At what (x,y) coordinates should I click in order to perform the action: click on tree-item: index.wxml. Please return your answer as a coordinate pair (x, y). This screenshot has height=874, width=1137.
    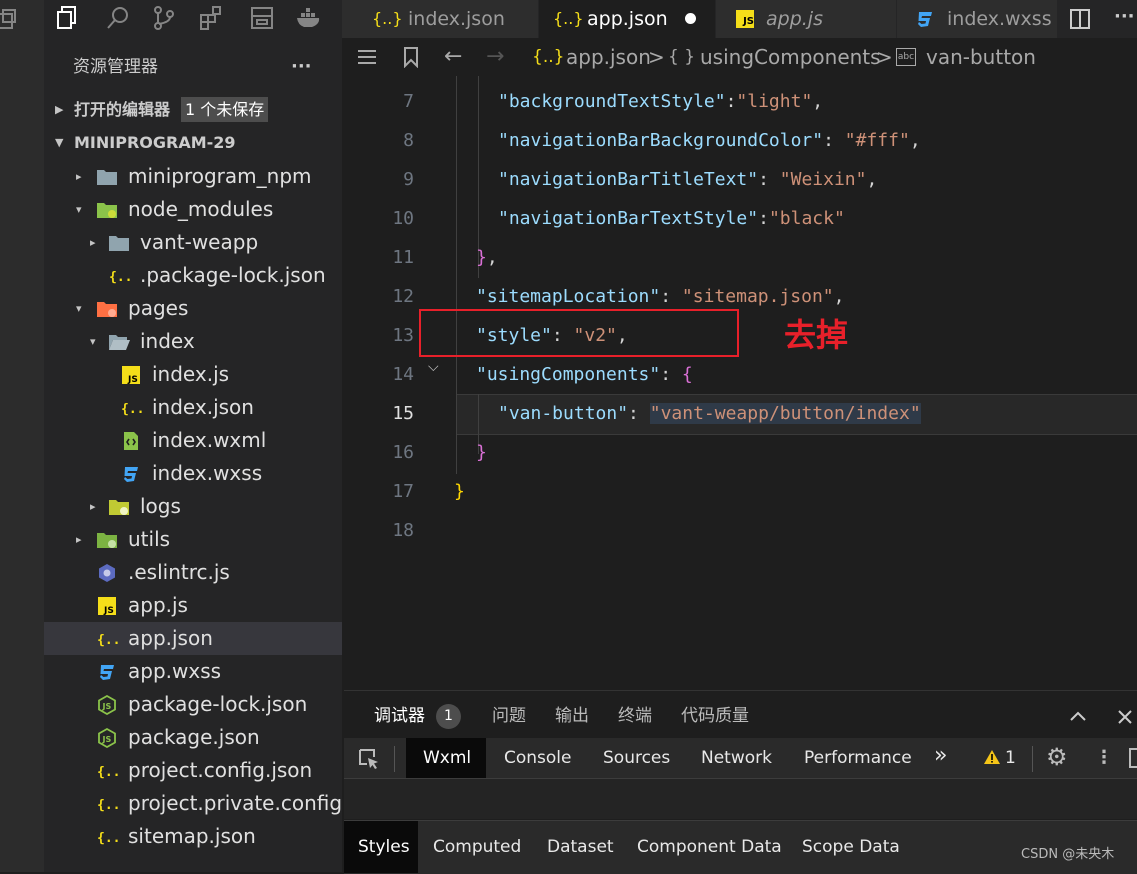
    Looking at the image, I should click on (193, 440).